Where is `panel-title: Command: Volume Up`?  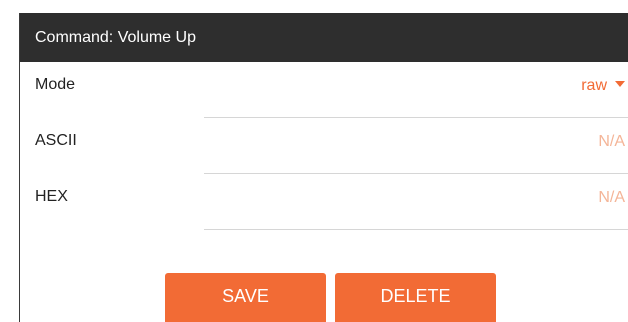
panel-title: Command: Volume Up is located at coordinates (115, 37).